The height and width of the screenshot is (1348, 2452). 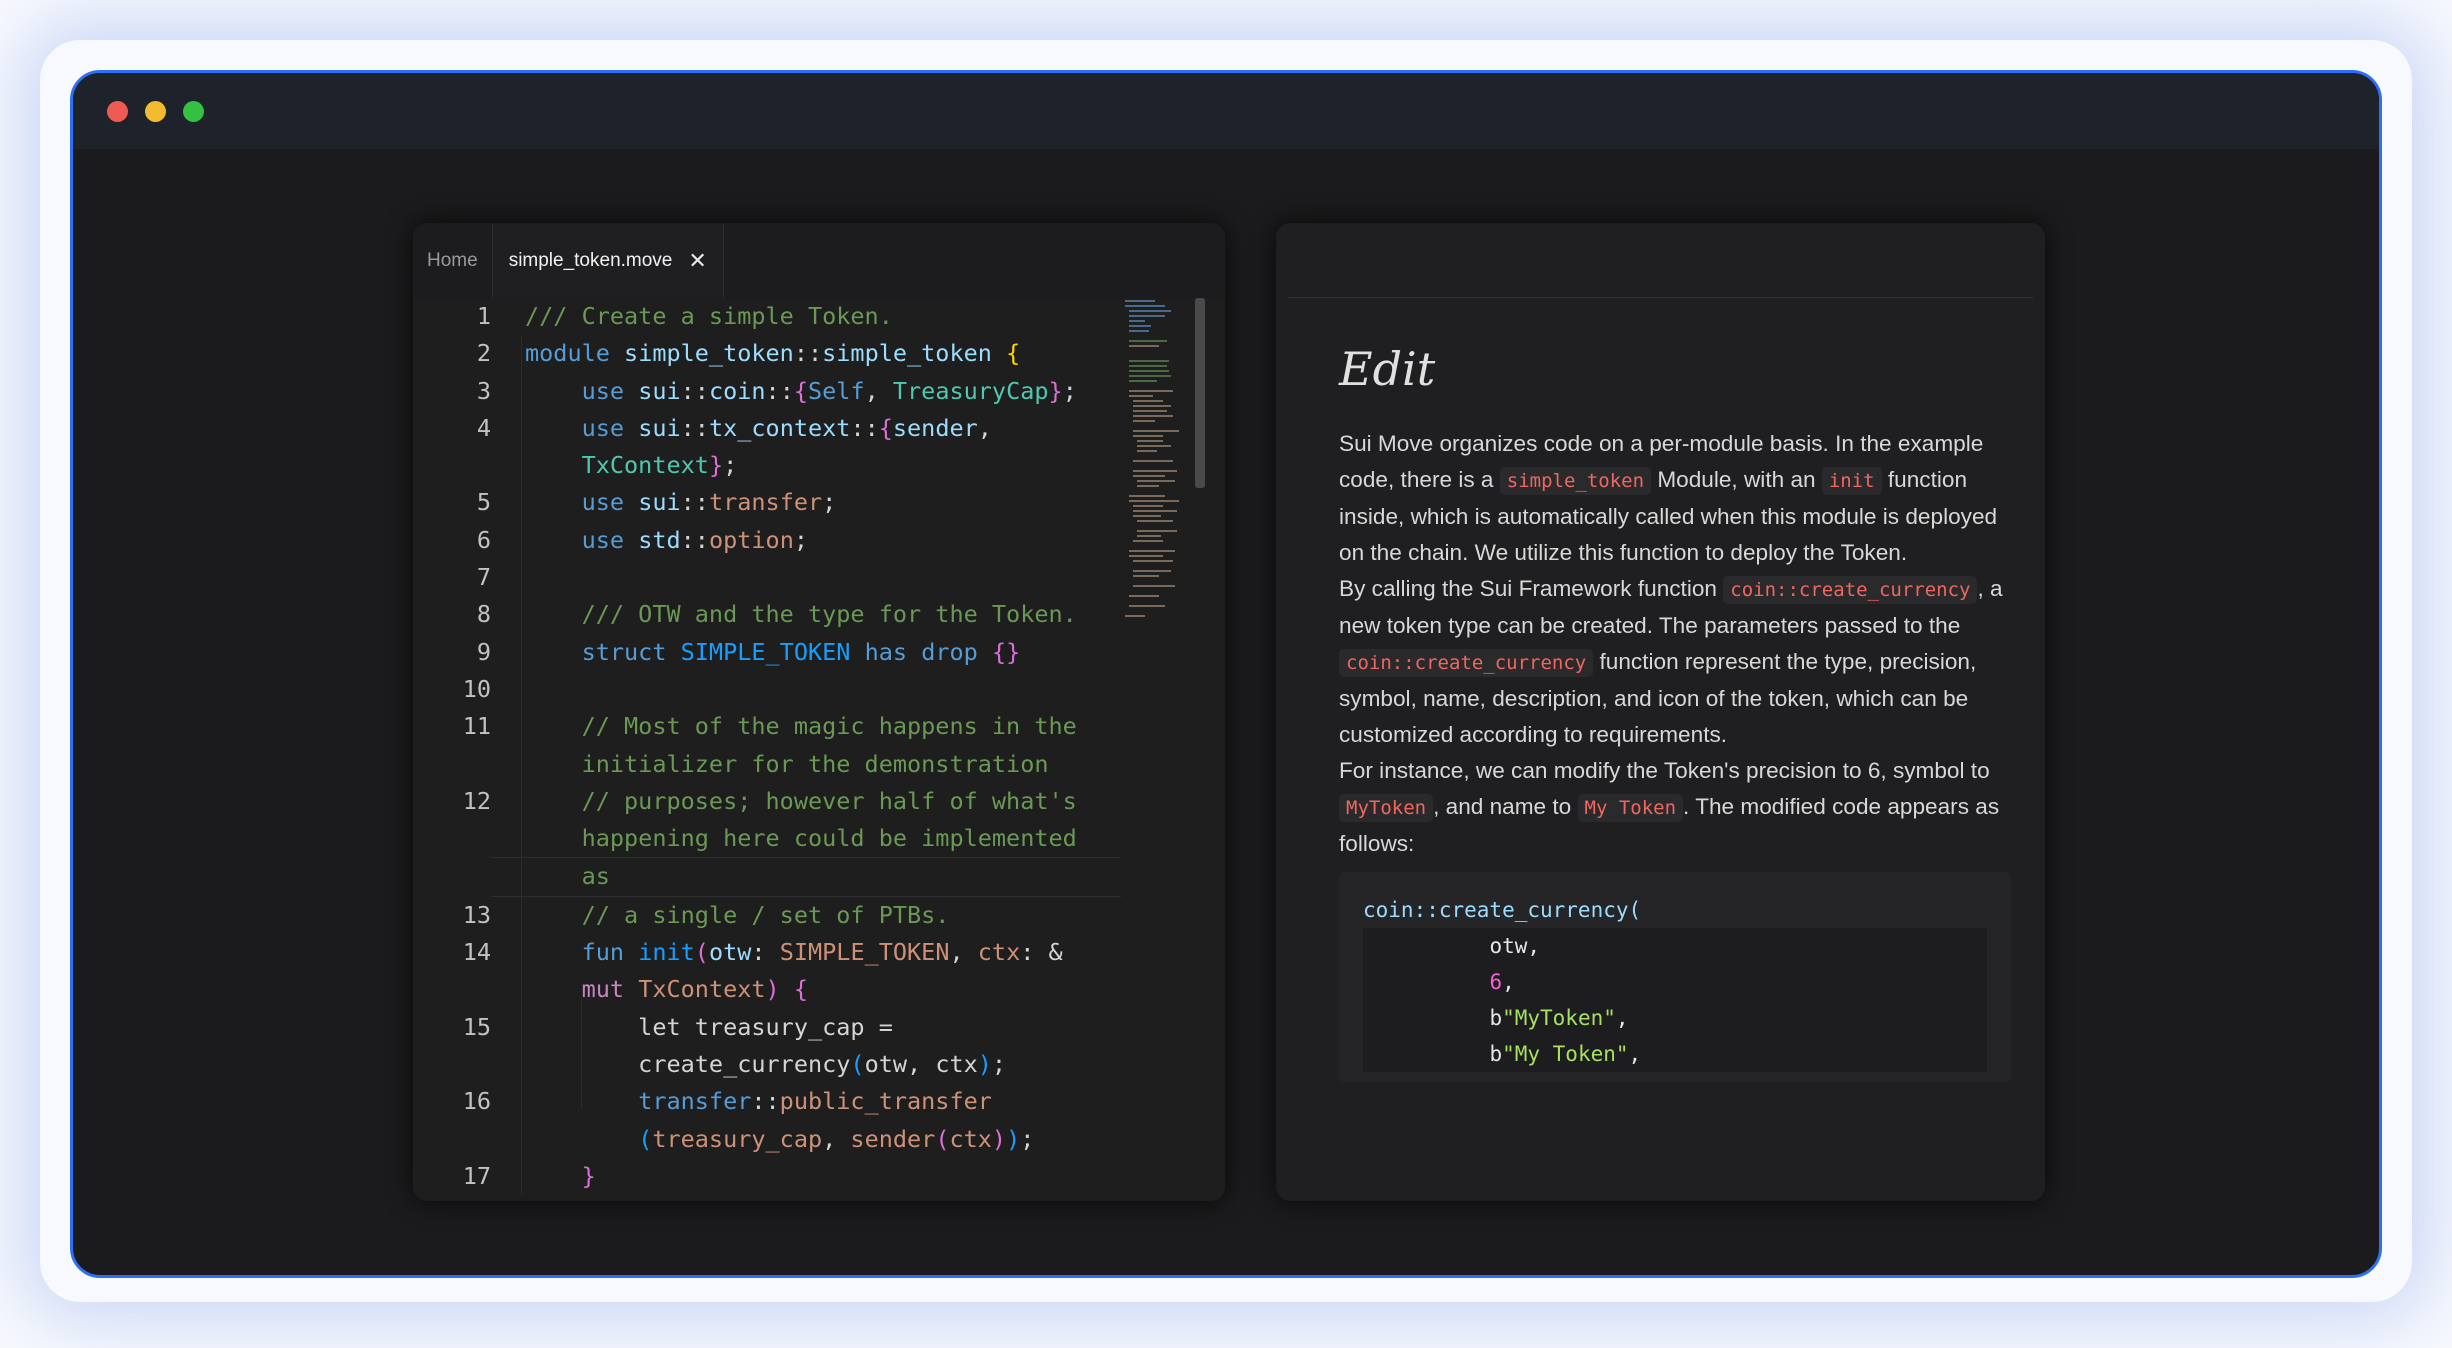 What do you see at coordinates (476, 726) in the screenshot?
I see `line-number: 11` at bounding box center [476, 726].